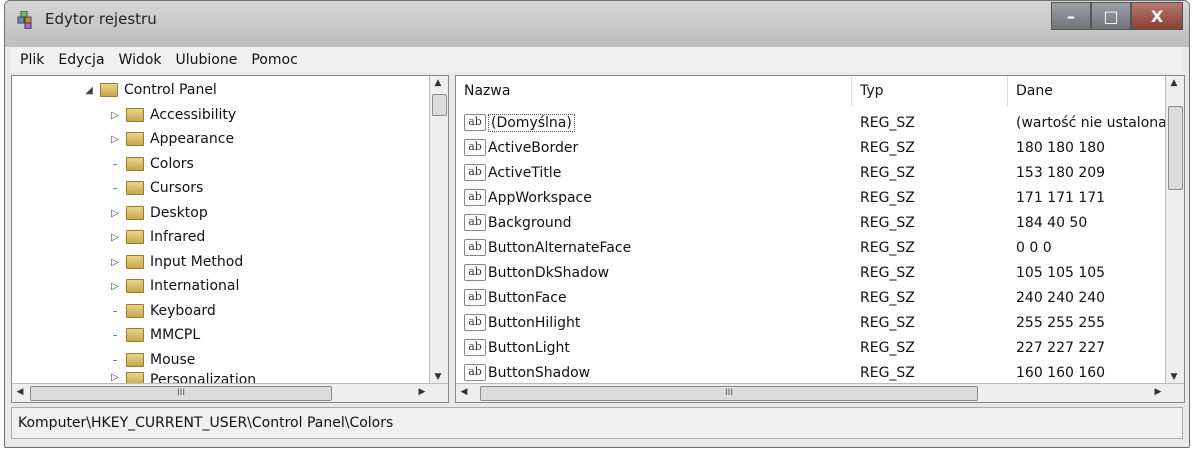  What do you see at coordinates (654, 91) in the screenshot?
I see `column-header-name: Nazwa` at bounding box center [654, 91].